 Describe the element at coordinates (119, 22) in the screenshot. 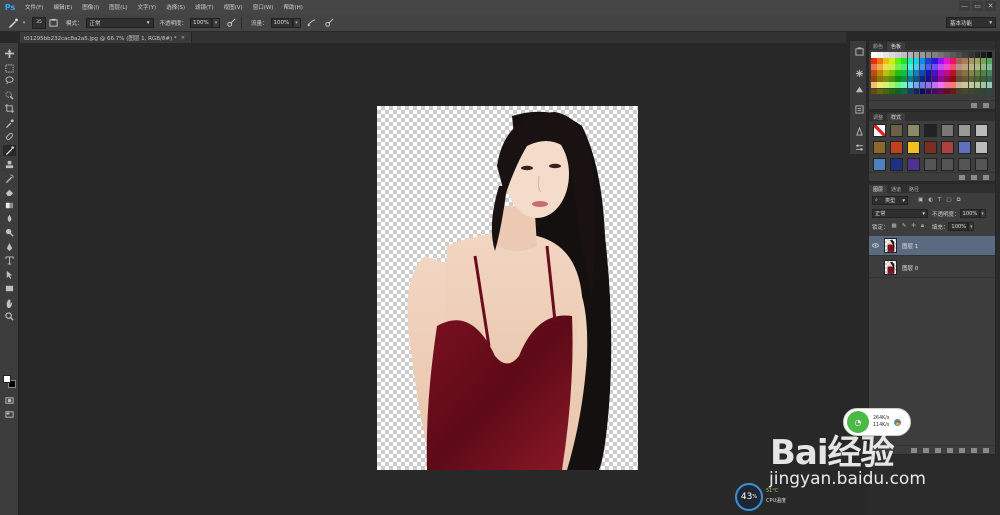

I see `mode-select: 正常 ▾` at that location.